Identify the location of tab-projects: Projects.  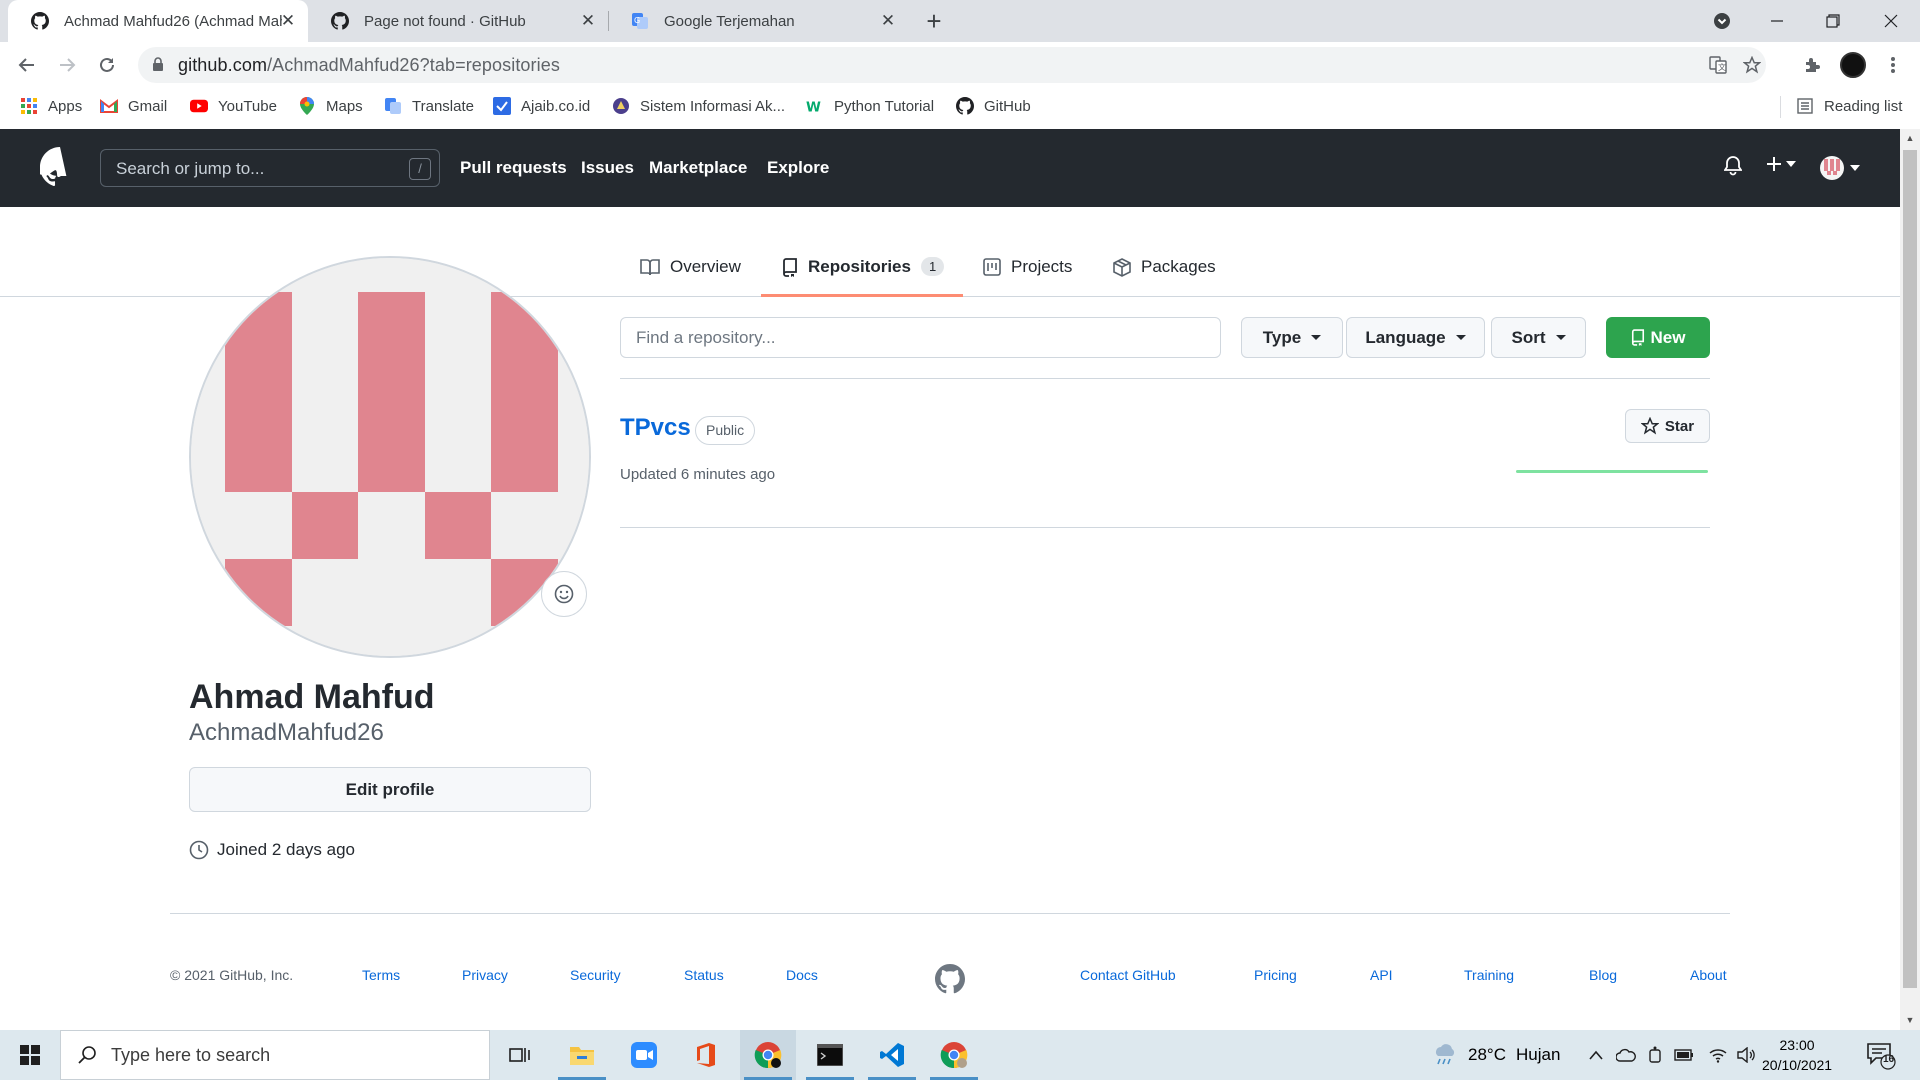
(1027, 277).